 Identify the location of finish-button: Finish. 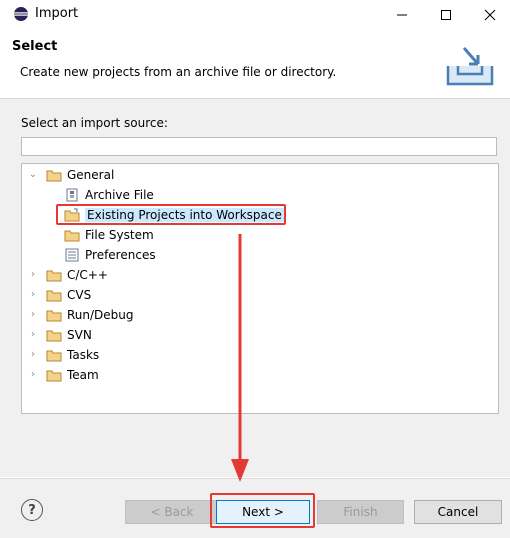
(360, 512).